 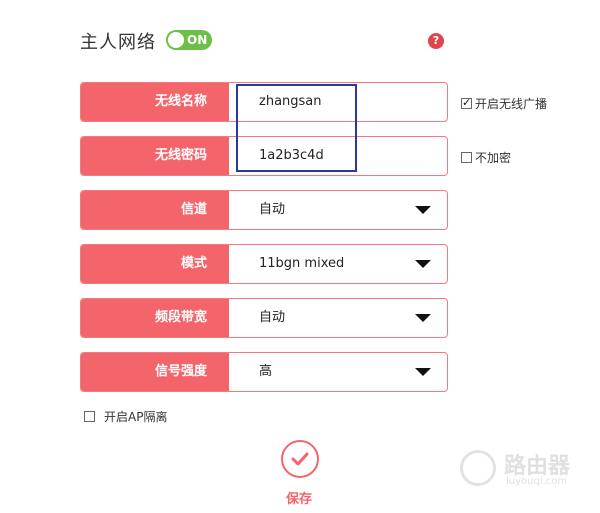 I want to click on broadcast-label: 开启无线广播, so click(x=511, y=104).